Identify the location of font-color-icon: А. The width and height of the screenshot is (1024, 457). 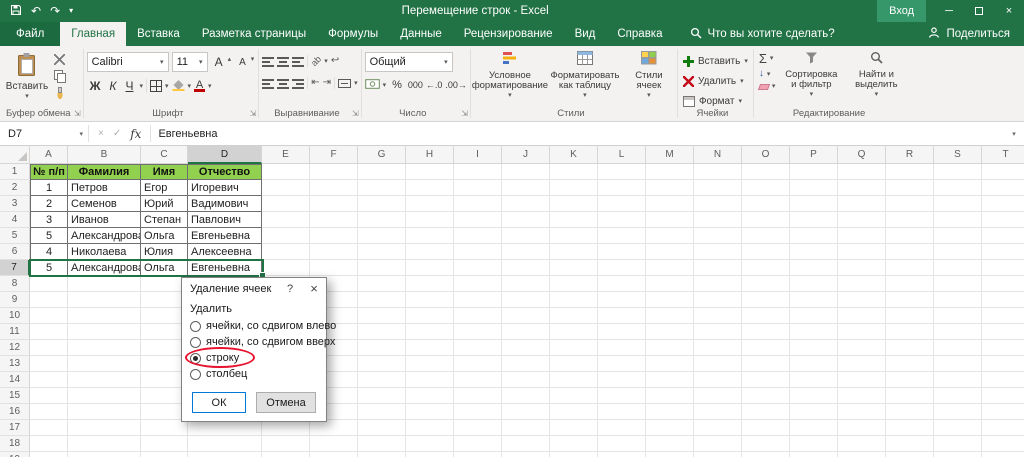
(200, 86).